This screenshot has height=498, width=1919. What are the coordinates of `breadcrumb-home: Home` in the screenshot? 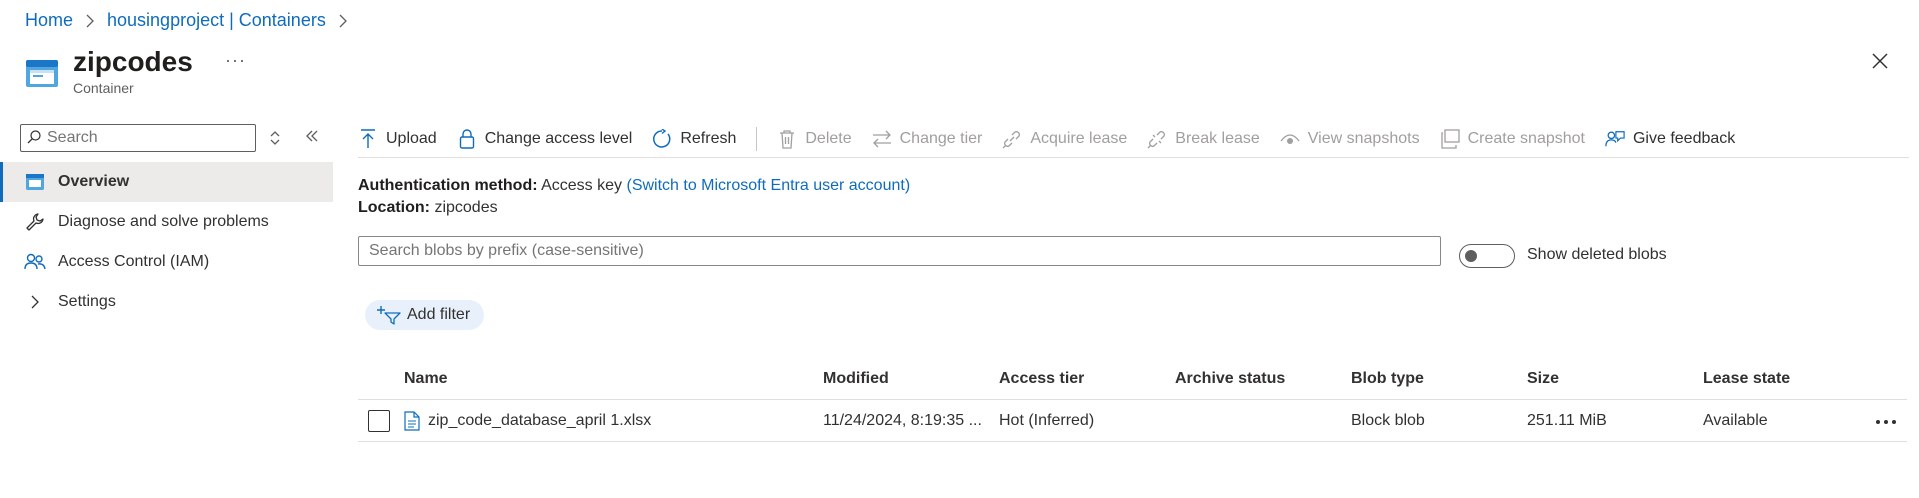 It's located at (49, 20).